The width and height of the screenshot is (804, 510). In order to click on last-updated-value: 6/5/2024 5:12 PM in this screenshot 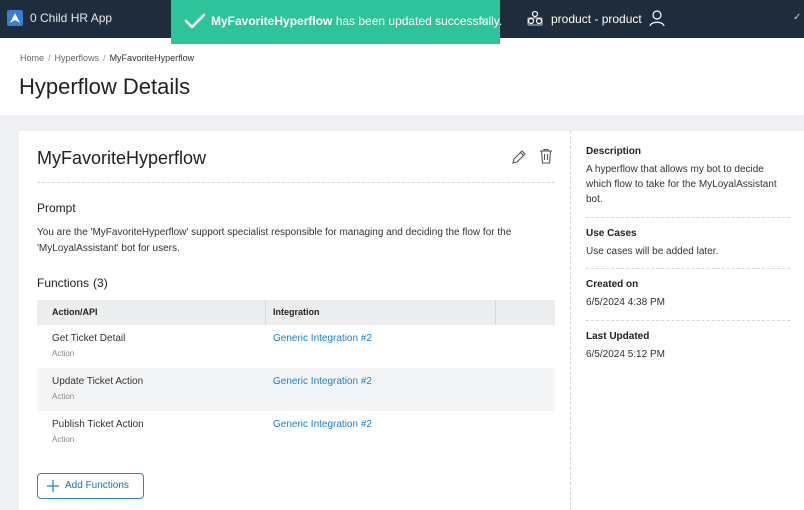, I will do `click(625, 354)`.